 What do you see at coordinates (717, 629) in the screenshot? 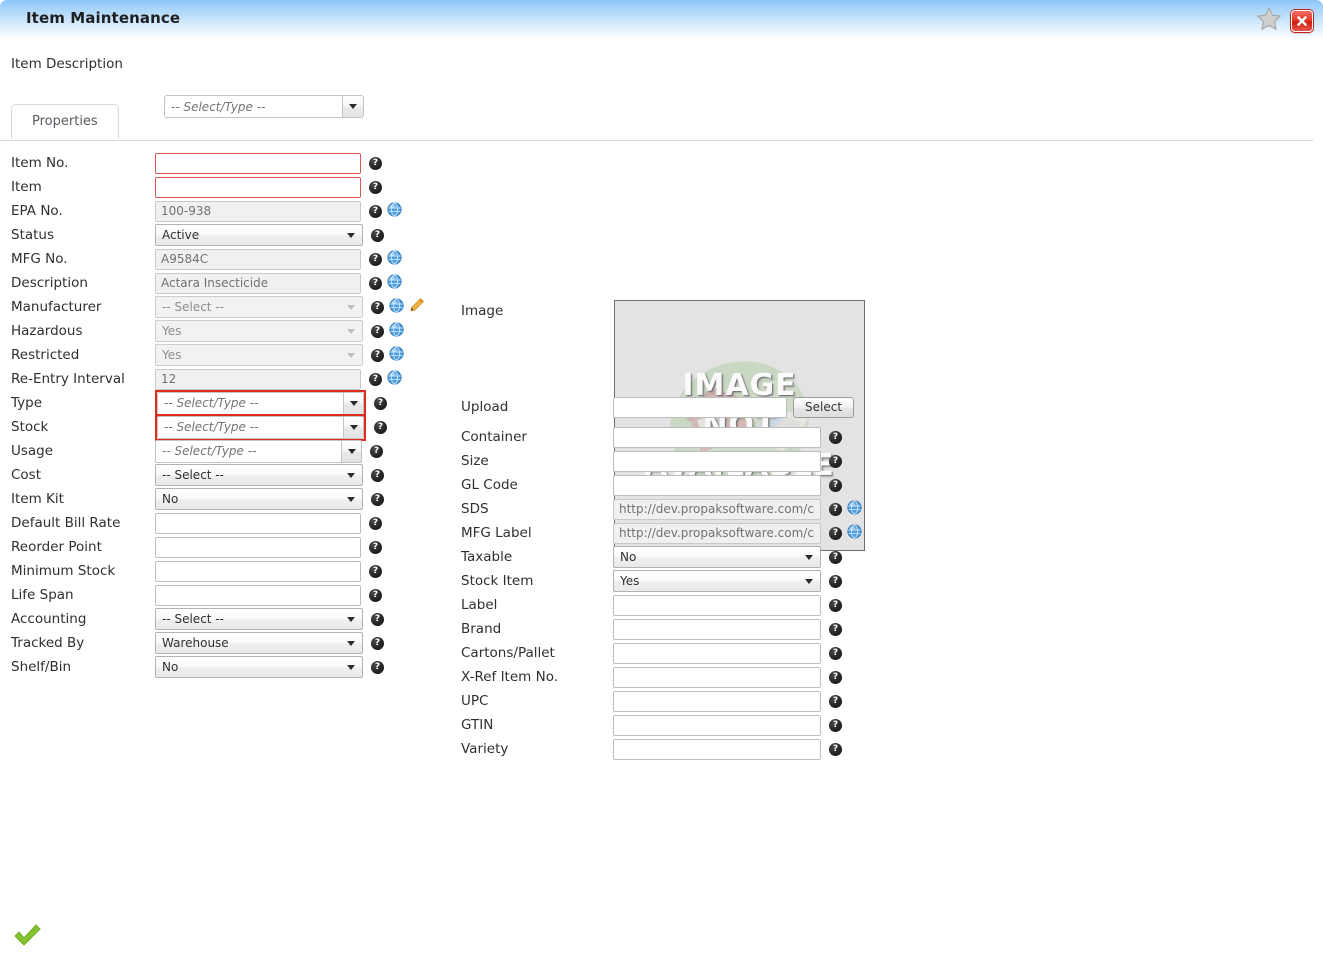
I see `brand-input` at bounding box center [717, 629].